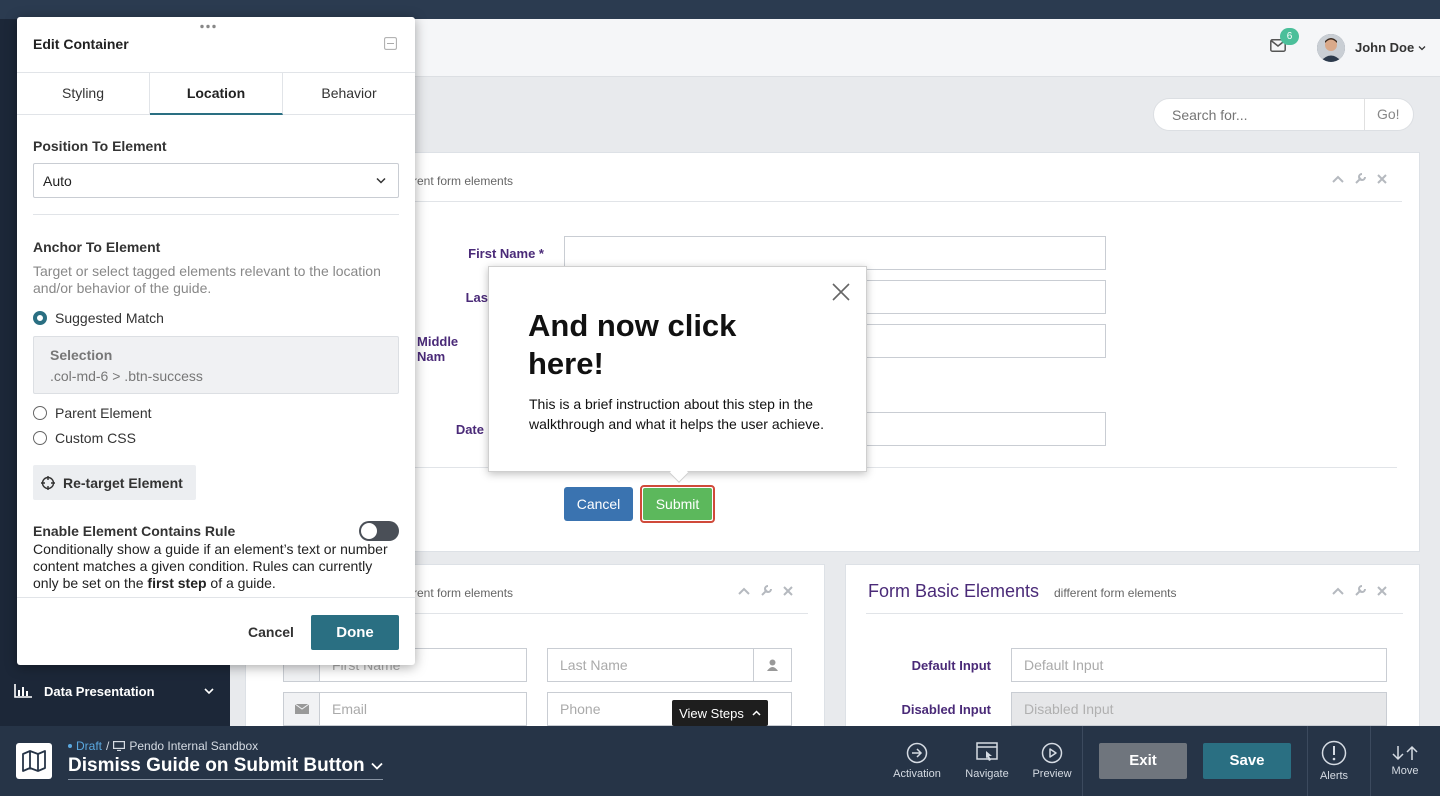  Describe the element at coordinates (1334, 776) in the screenshot. I see `alerts-label: Alerts` at that location.